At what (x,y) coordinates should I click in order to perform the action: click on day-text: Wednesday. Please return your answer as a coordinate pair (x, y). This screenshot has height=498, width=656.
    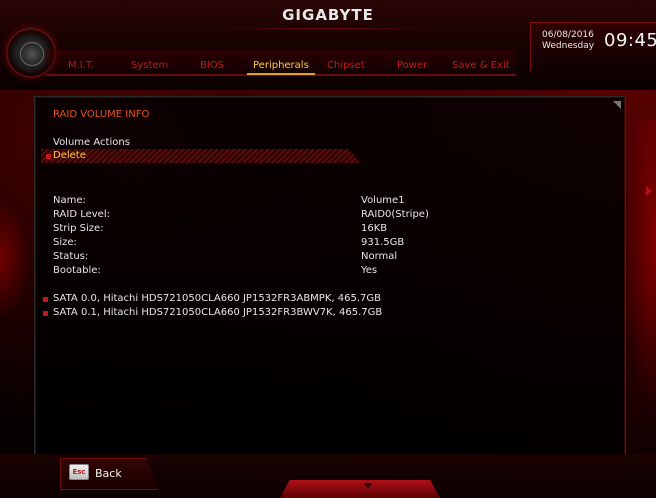
    Looking at the image, I should click on (568, 46).